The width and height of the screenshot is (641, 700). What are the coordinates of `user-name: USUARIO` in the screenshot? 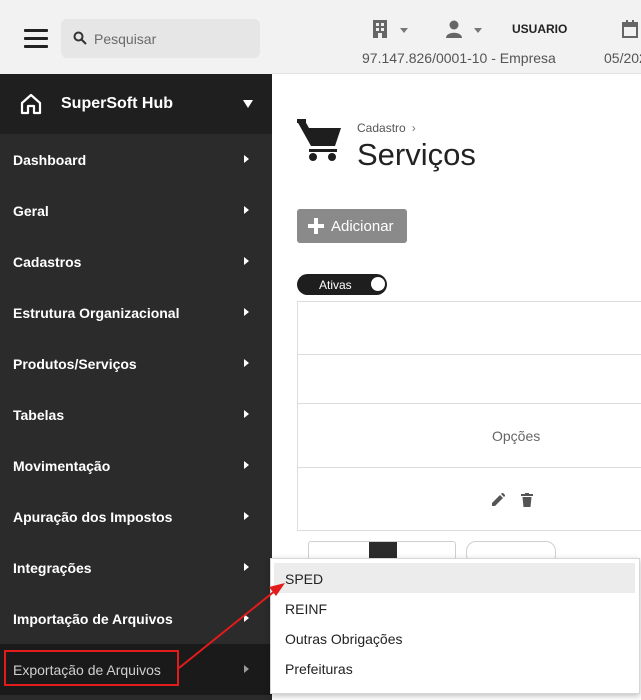 It's located at (539, 29).